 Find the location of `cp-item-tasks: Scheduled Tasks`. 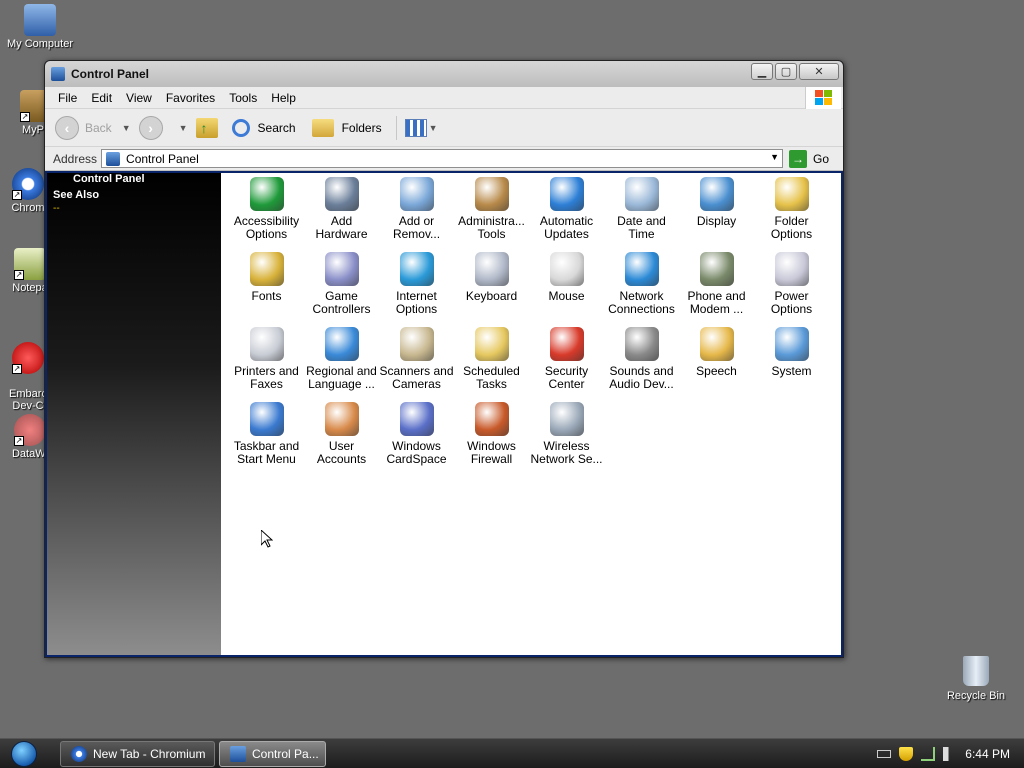

cp-item-tasks: Scheduled Tasks is located at coordinates (491, 359).